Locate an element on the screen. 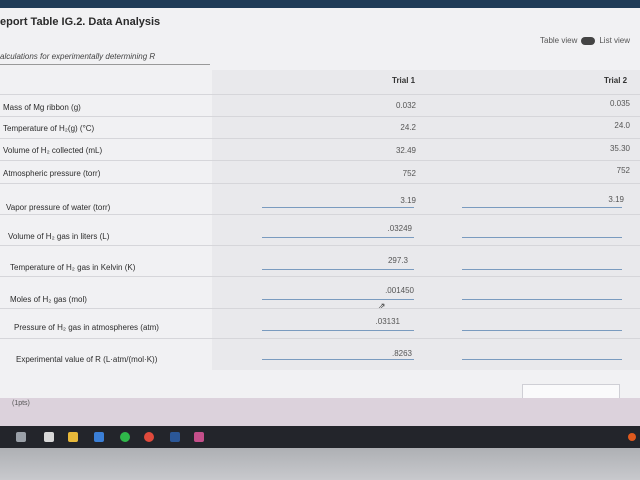  subtitle-divider is located at coordinates (105, 64).